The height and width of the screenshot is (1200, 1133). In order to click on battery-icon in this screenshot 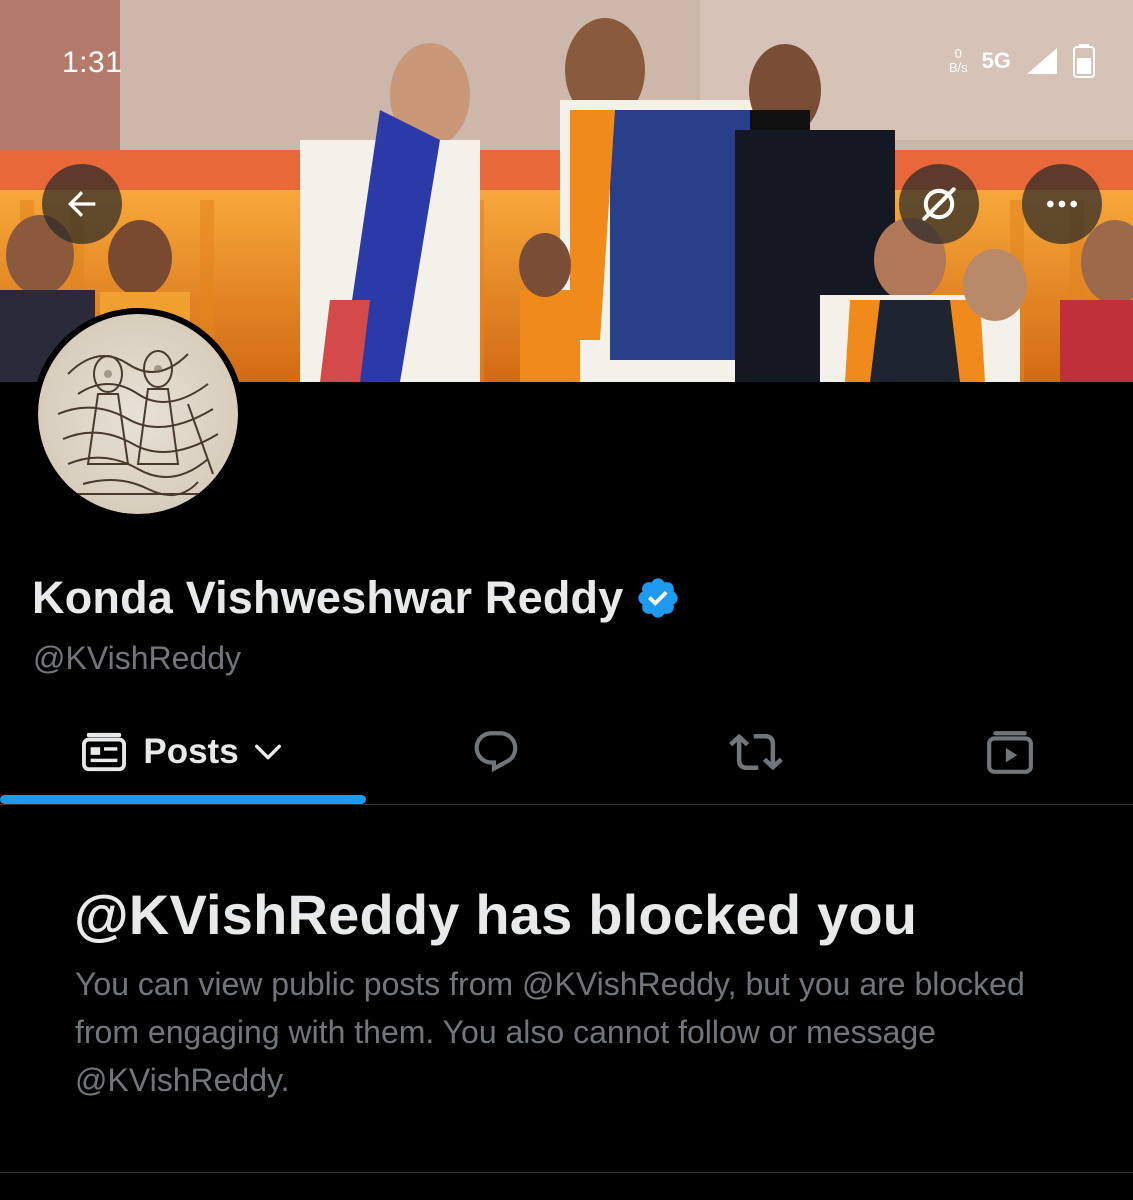, I will do `click(1084, 61)`.